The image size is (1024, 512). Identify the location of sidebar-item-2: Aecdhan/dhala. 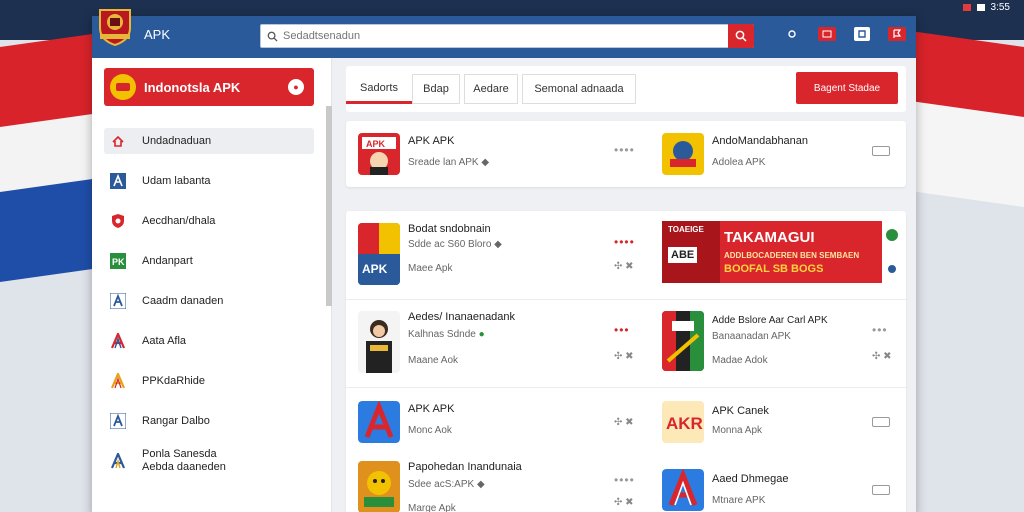
(209, 221).